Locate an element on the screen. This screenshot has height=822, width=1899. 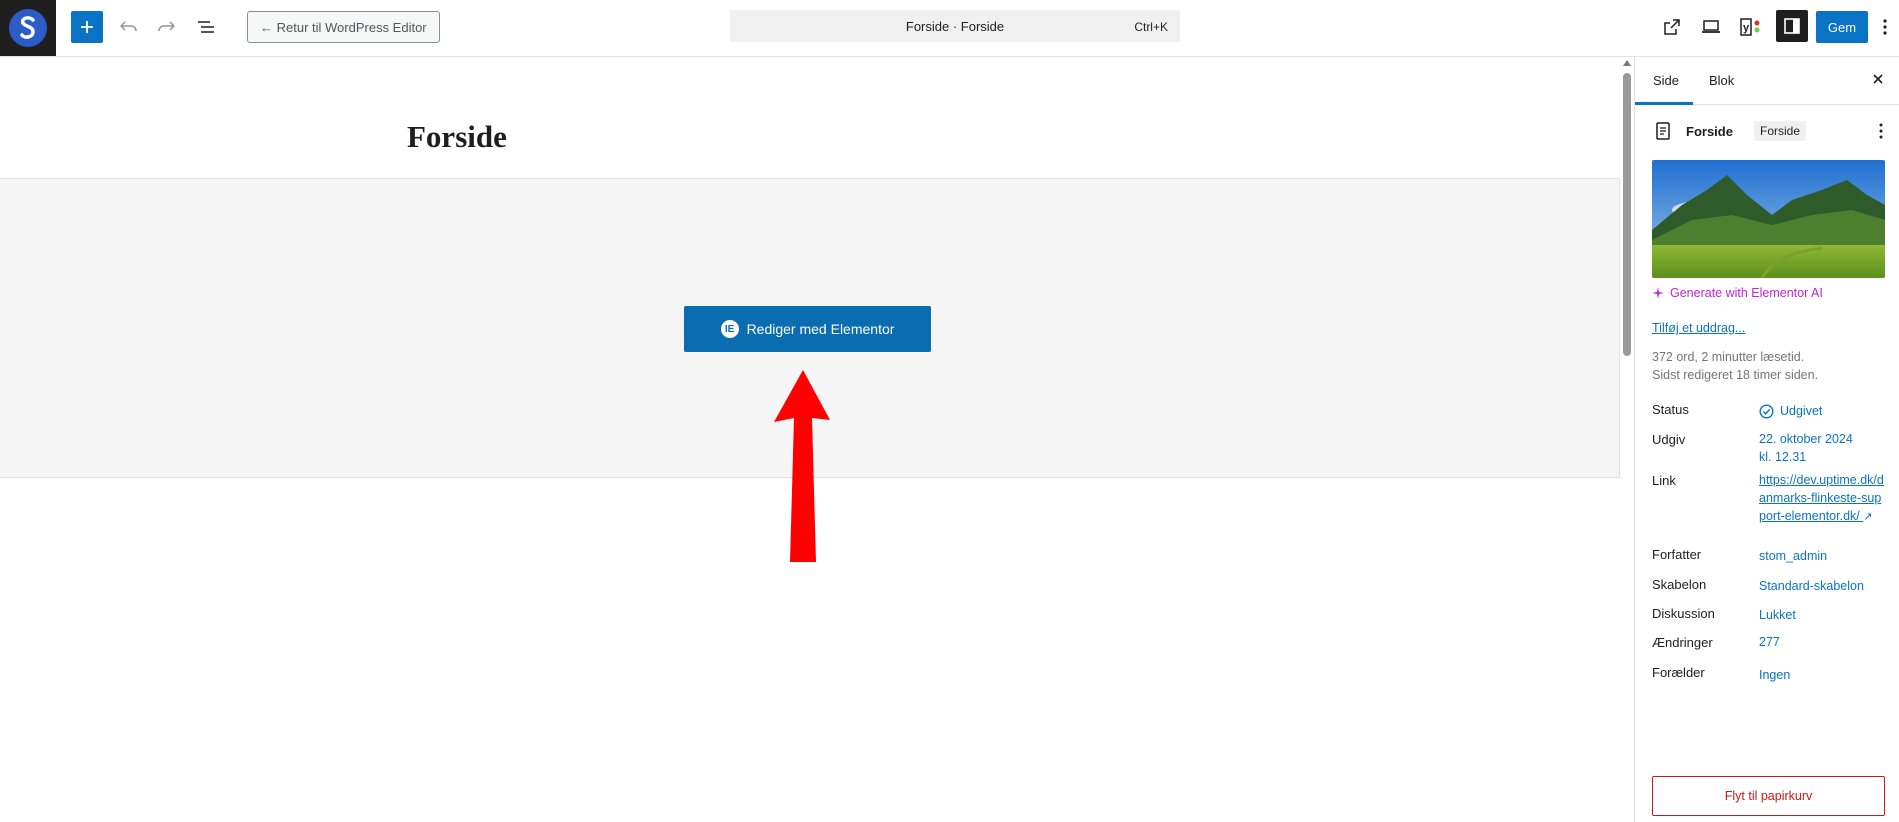
close-icon is located at coordinates (1878, 79).